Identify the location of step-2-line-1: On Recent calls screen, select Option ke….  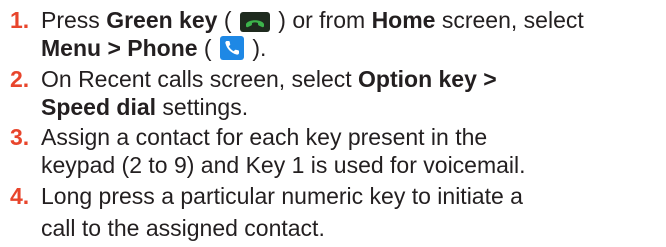
(269, 79).